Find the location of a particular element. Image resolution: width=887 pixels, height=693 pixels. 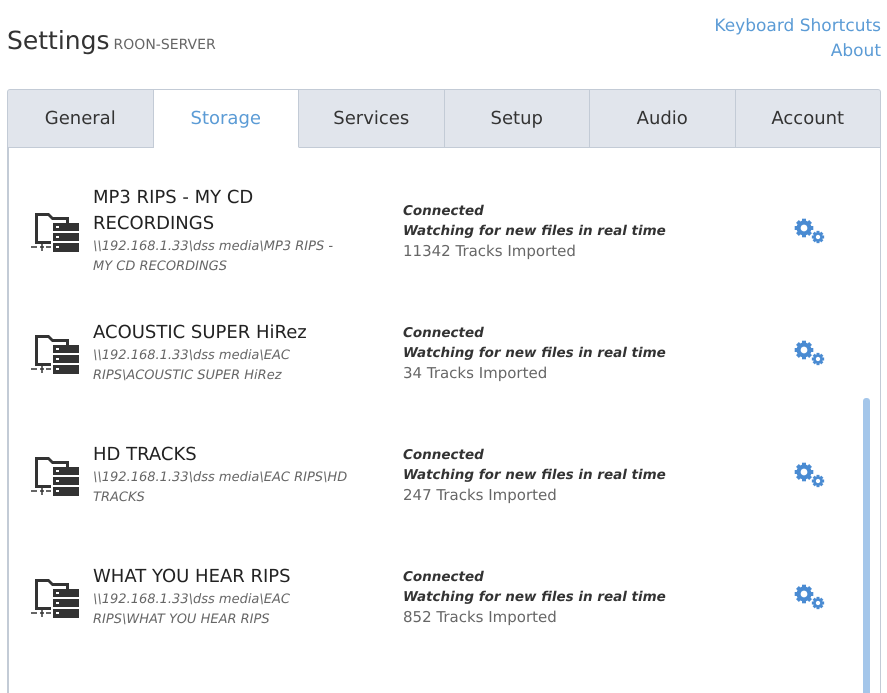

settings-tab: Account is located at coordinates (808, 118).